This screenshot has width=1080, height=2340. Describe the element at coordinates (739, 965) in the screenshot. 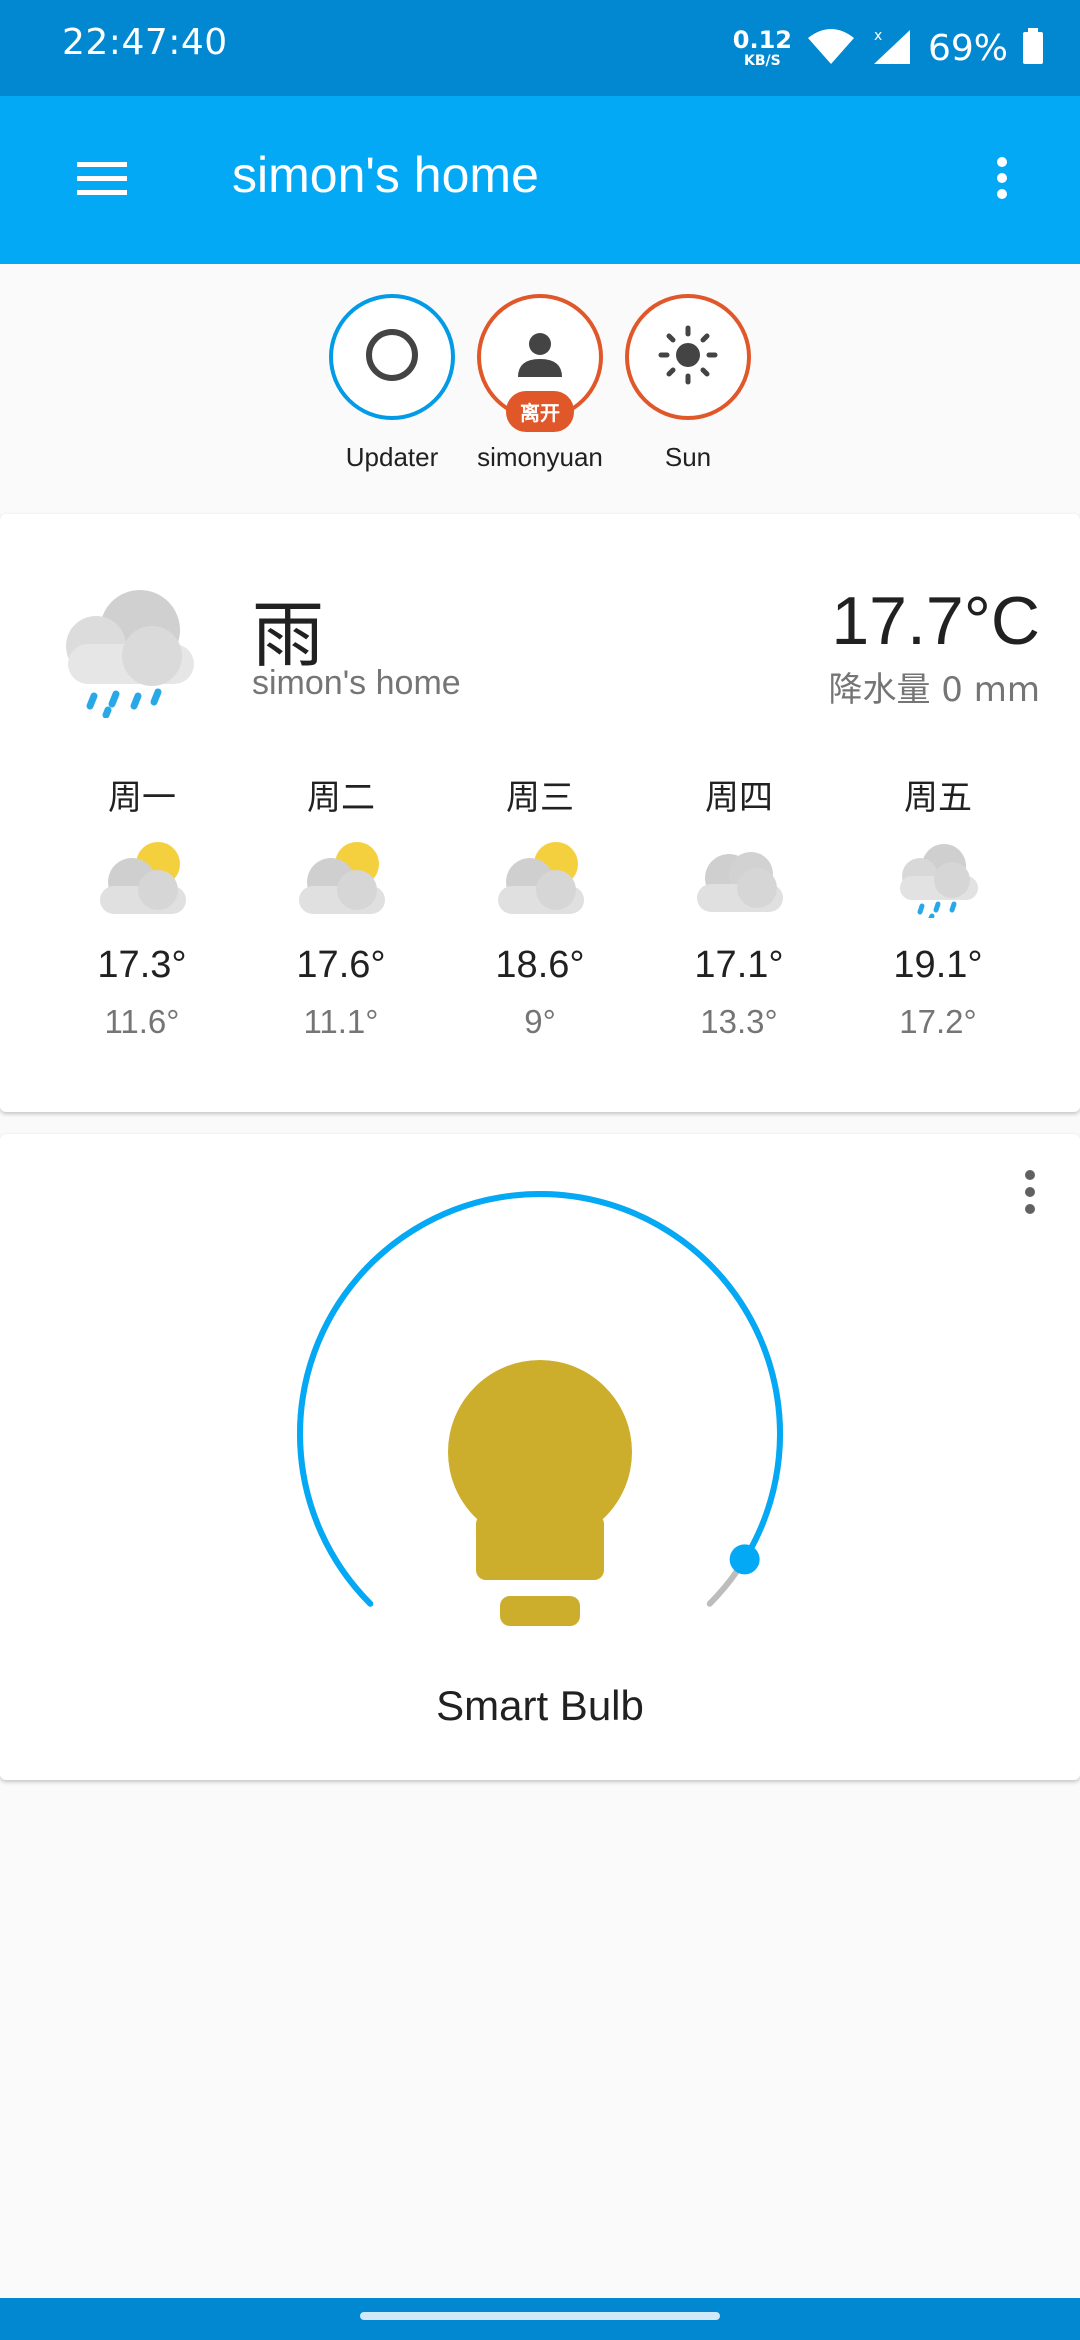

I see `forecast-high: 17.1°` at that location.